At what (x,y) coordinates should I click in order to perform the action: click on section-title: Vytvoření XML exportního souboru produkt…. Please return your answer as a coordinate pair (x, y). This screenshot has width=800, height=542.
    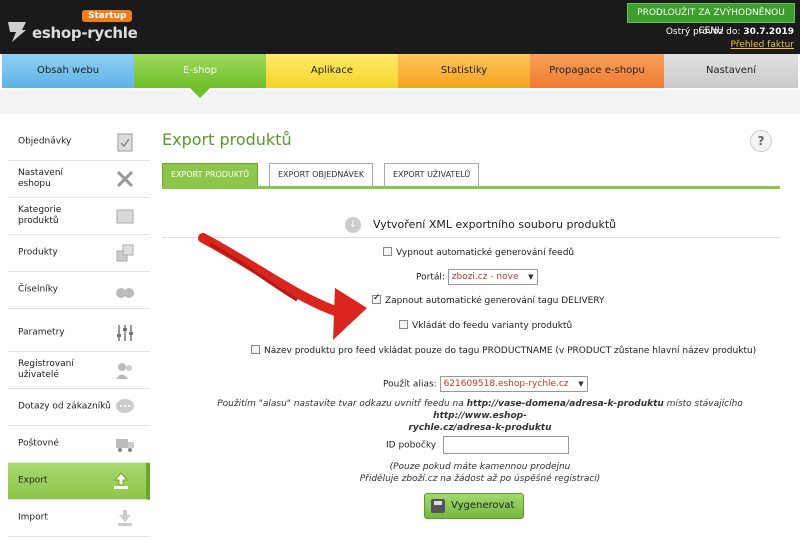
    Looking at the image, I should click on (495, 224).